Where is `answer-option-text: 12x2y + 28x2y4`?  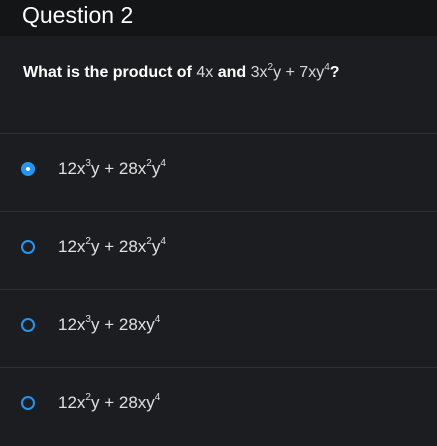 answer-option-text: 12x2y + 28x2y4 is located at coordinates (112, 246).